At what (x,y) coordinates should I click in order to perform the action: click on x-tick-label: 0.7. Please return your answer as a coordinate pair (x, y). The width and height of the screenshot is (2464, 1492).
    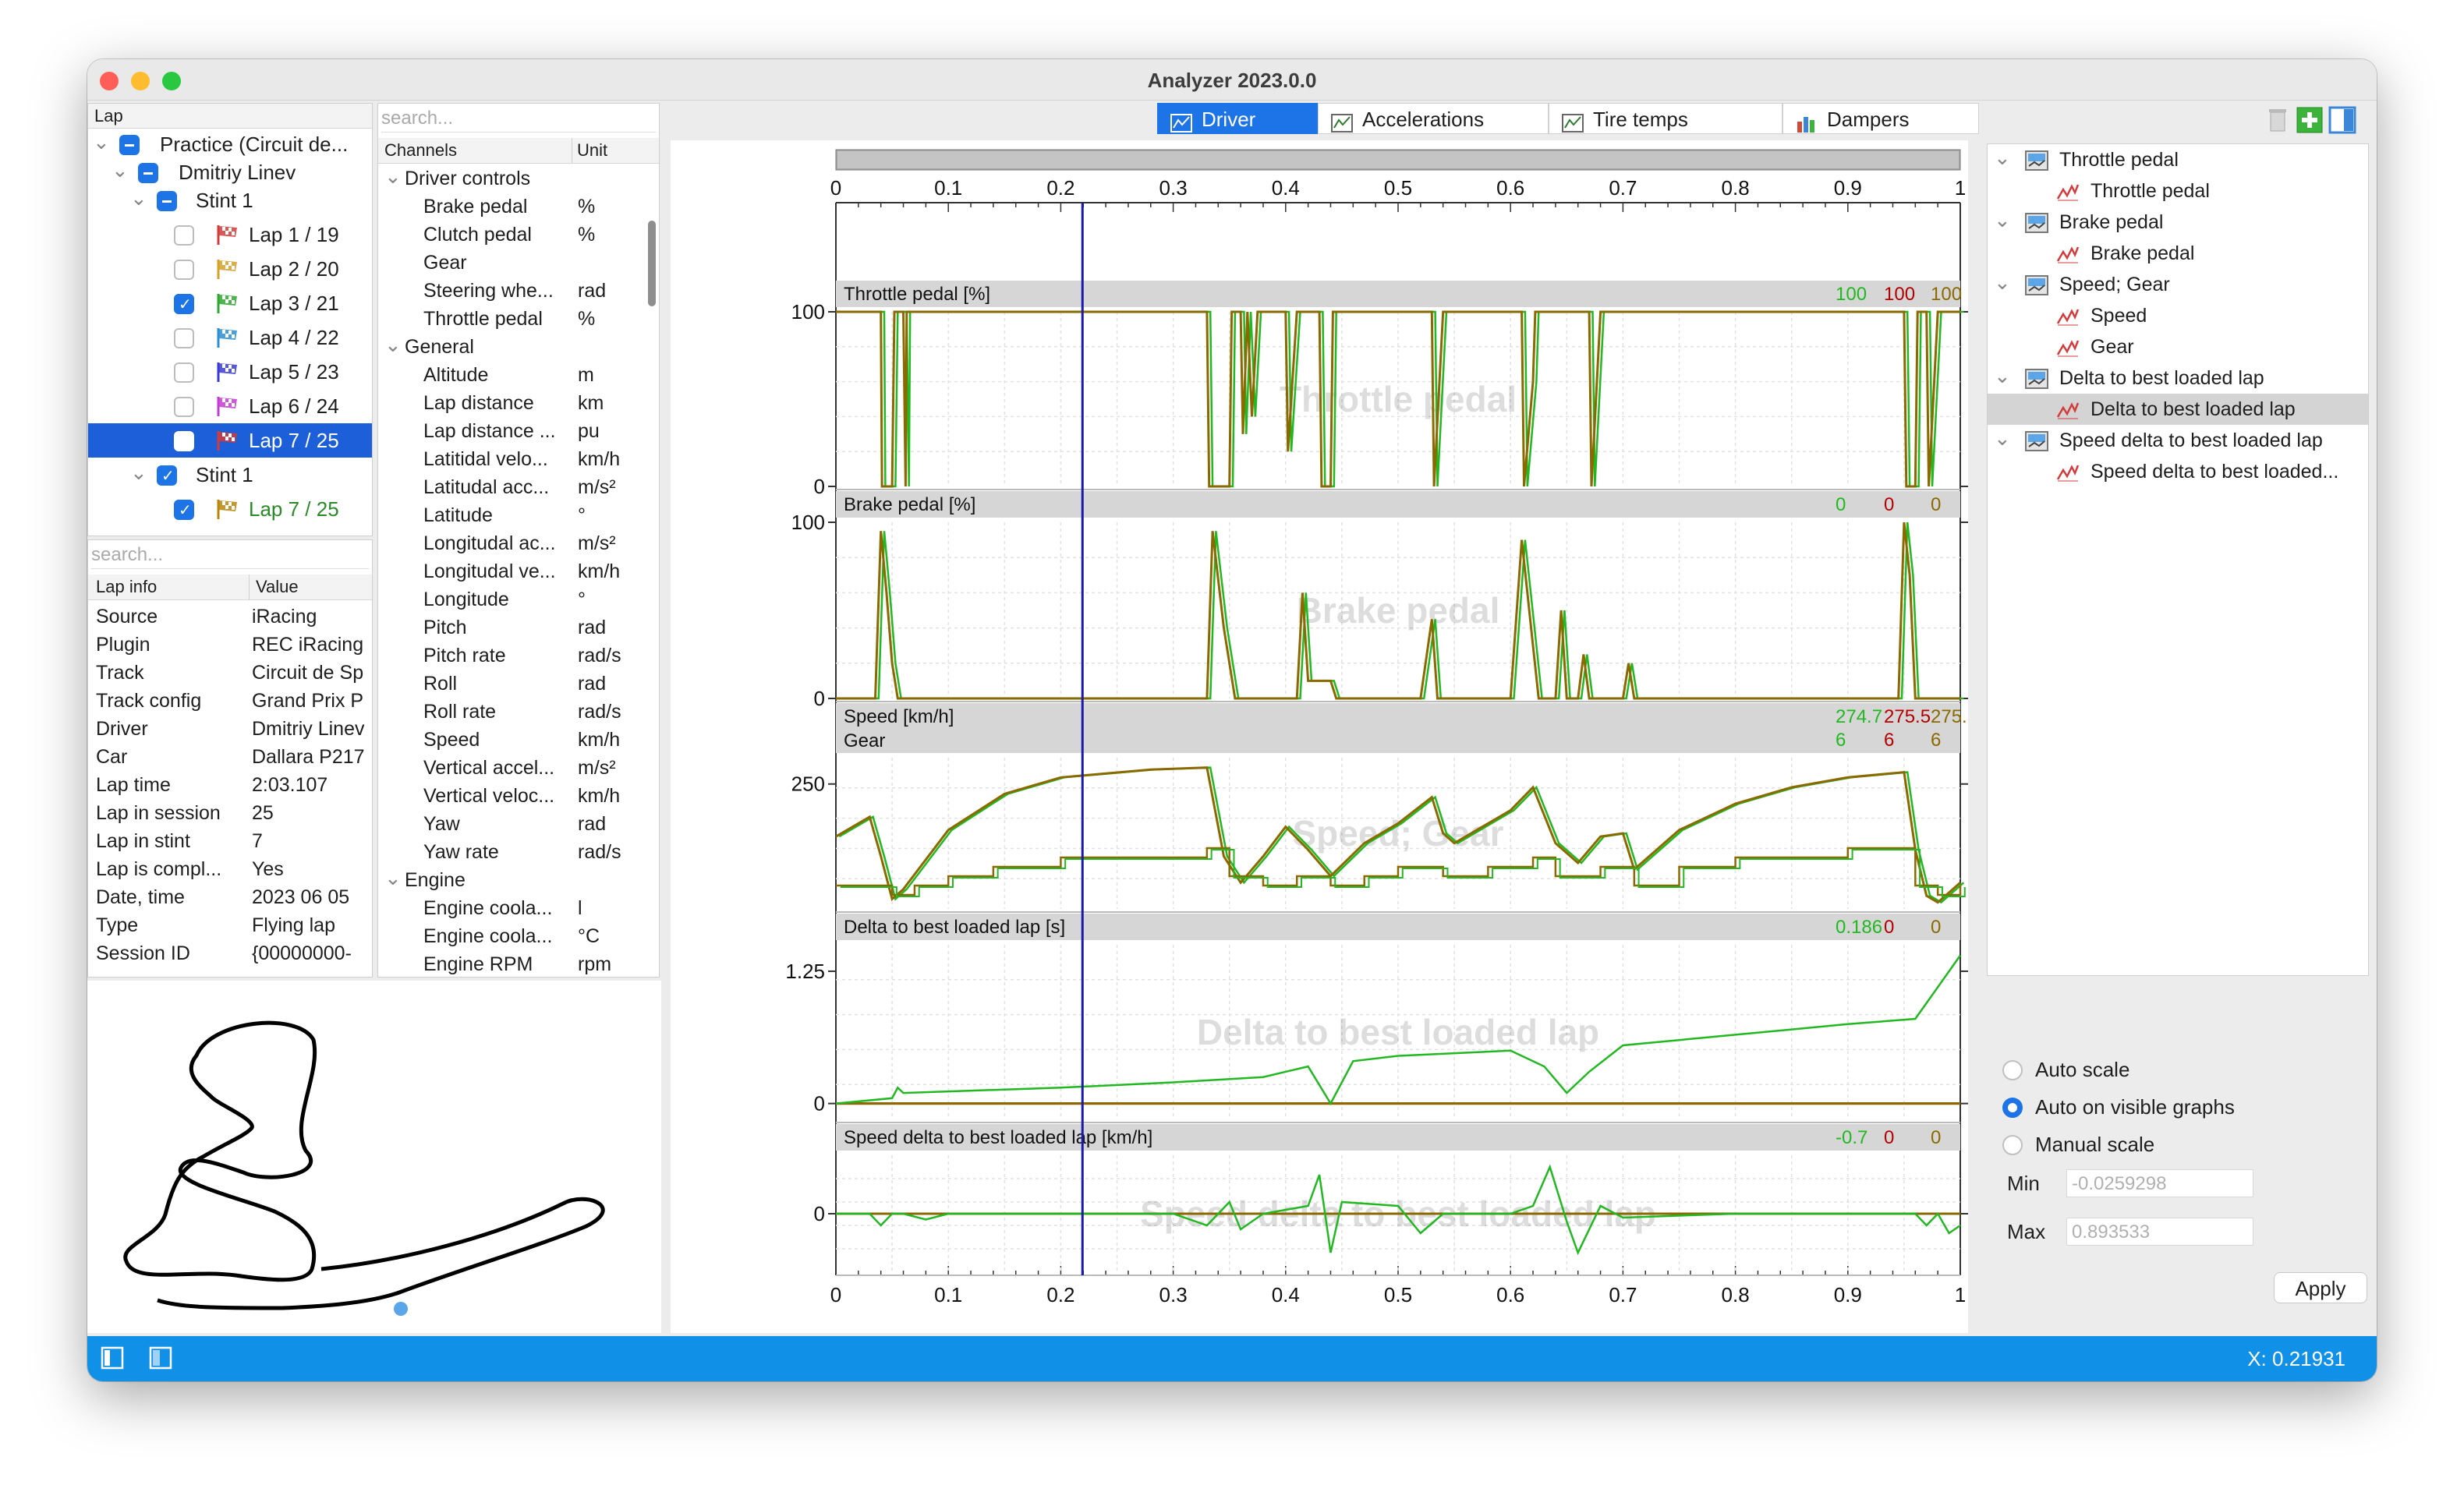
    Looking at the image, I should click on (1623, 1294).